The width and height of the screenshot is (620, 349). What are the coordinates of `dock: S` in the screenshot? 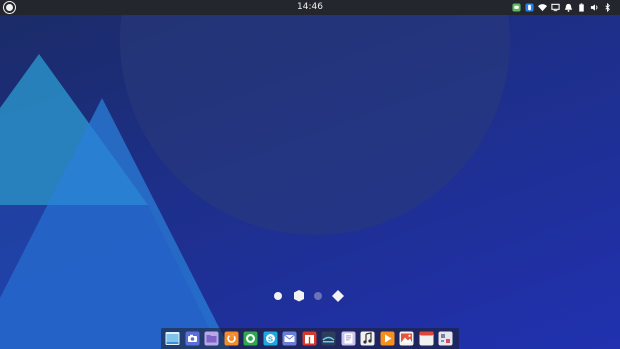 It's located at (310, 338).